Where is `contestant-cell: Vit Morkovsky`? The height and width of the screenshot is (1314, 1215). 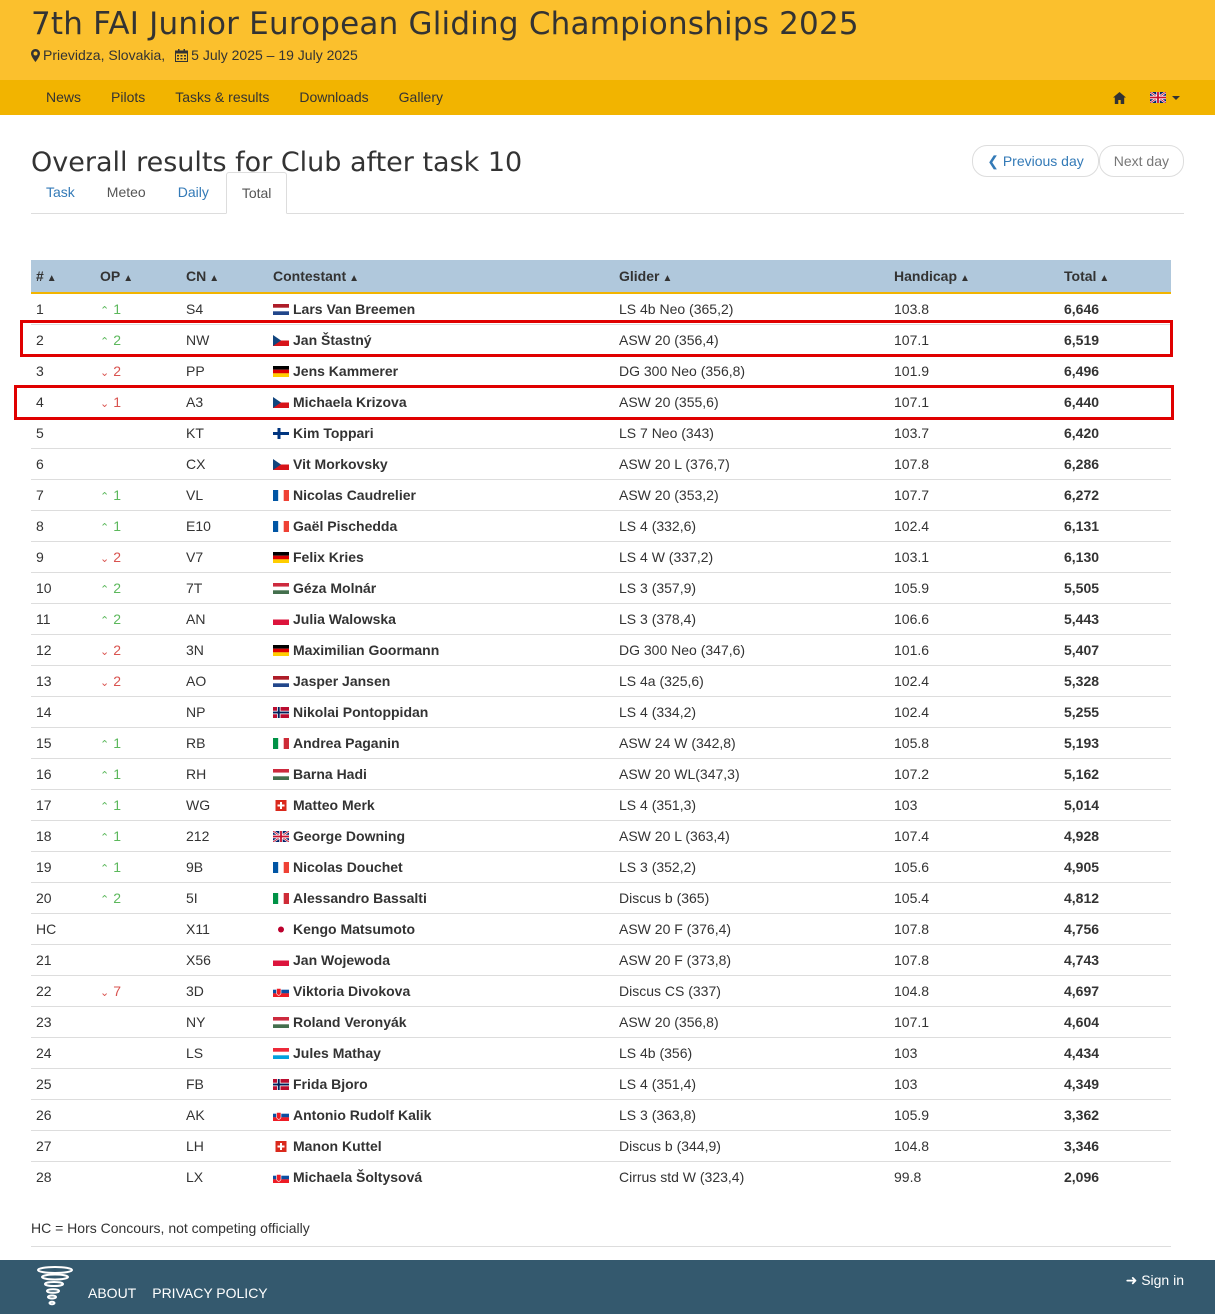 contestant-cell: Vit Morkovsky is located at coordinates (441, 463).